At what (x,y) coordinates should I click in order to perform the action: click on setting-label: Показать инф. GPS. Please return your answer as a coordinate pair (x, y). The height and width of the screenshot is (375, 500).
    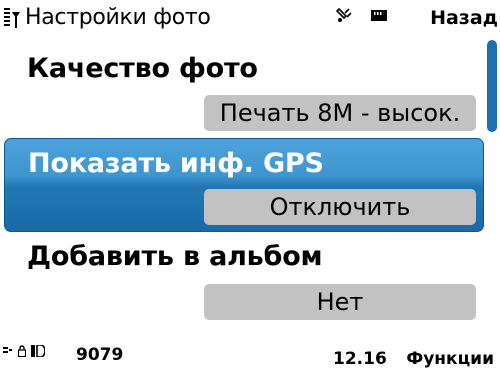
    Looking at the image, I should click on (176, 163).